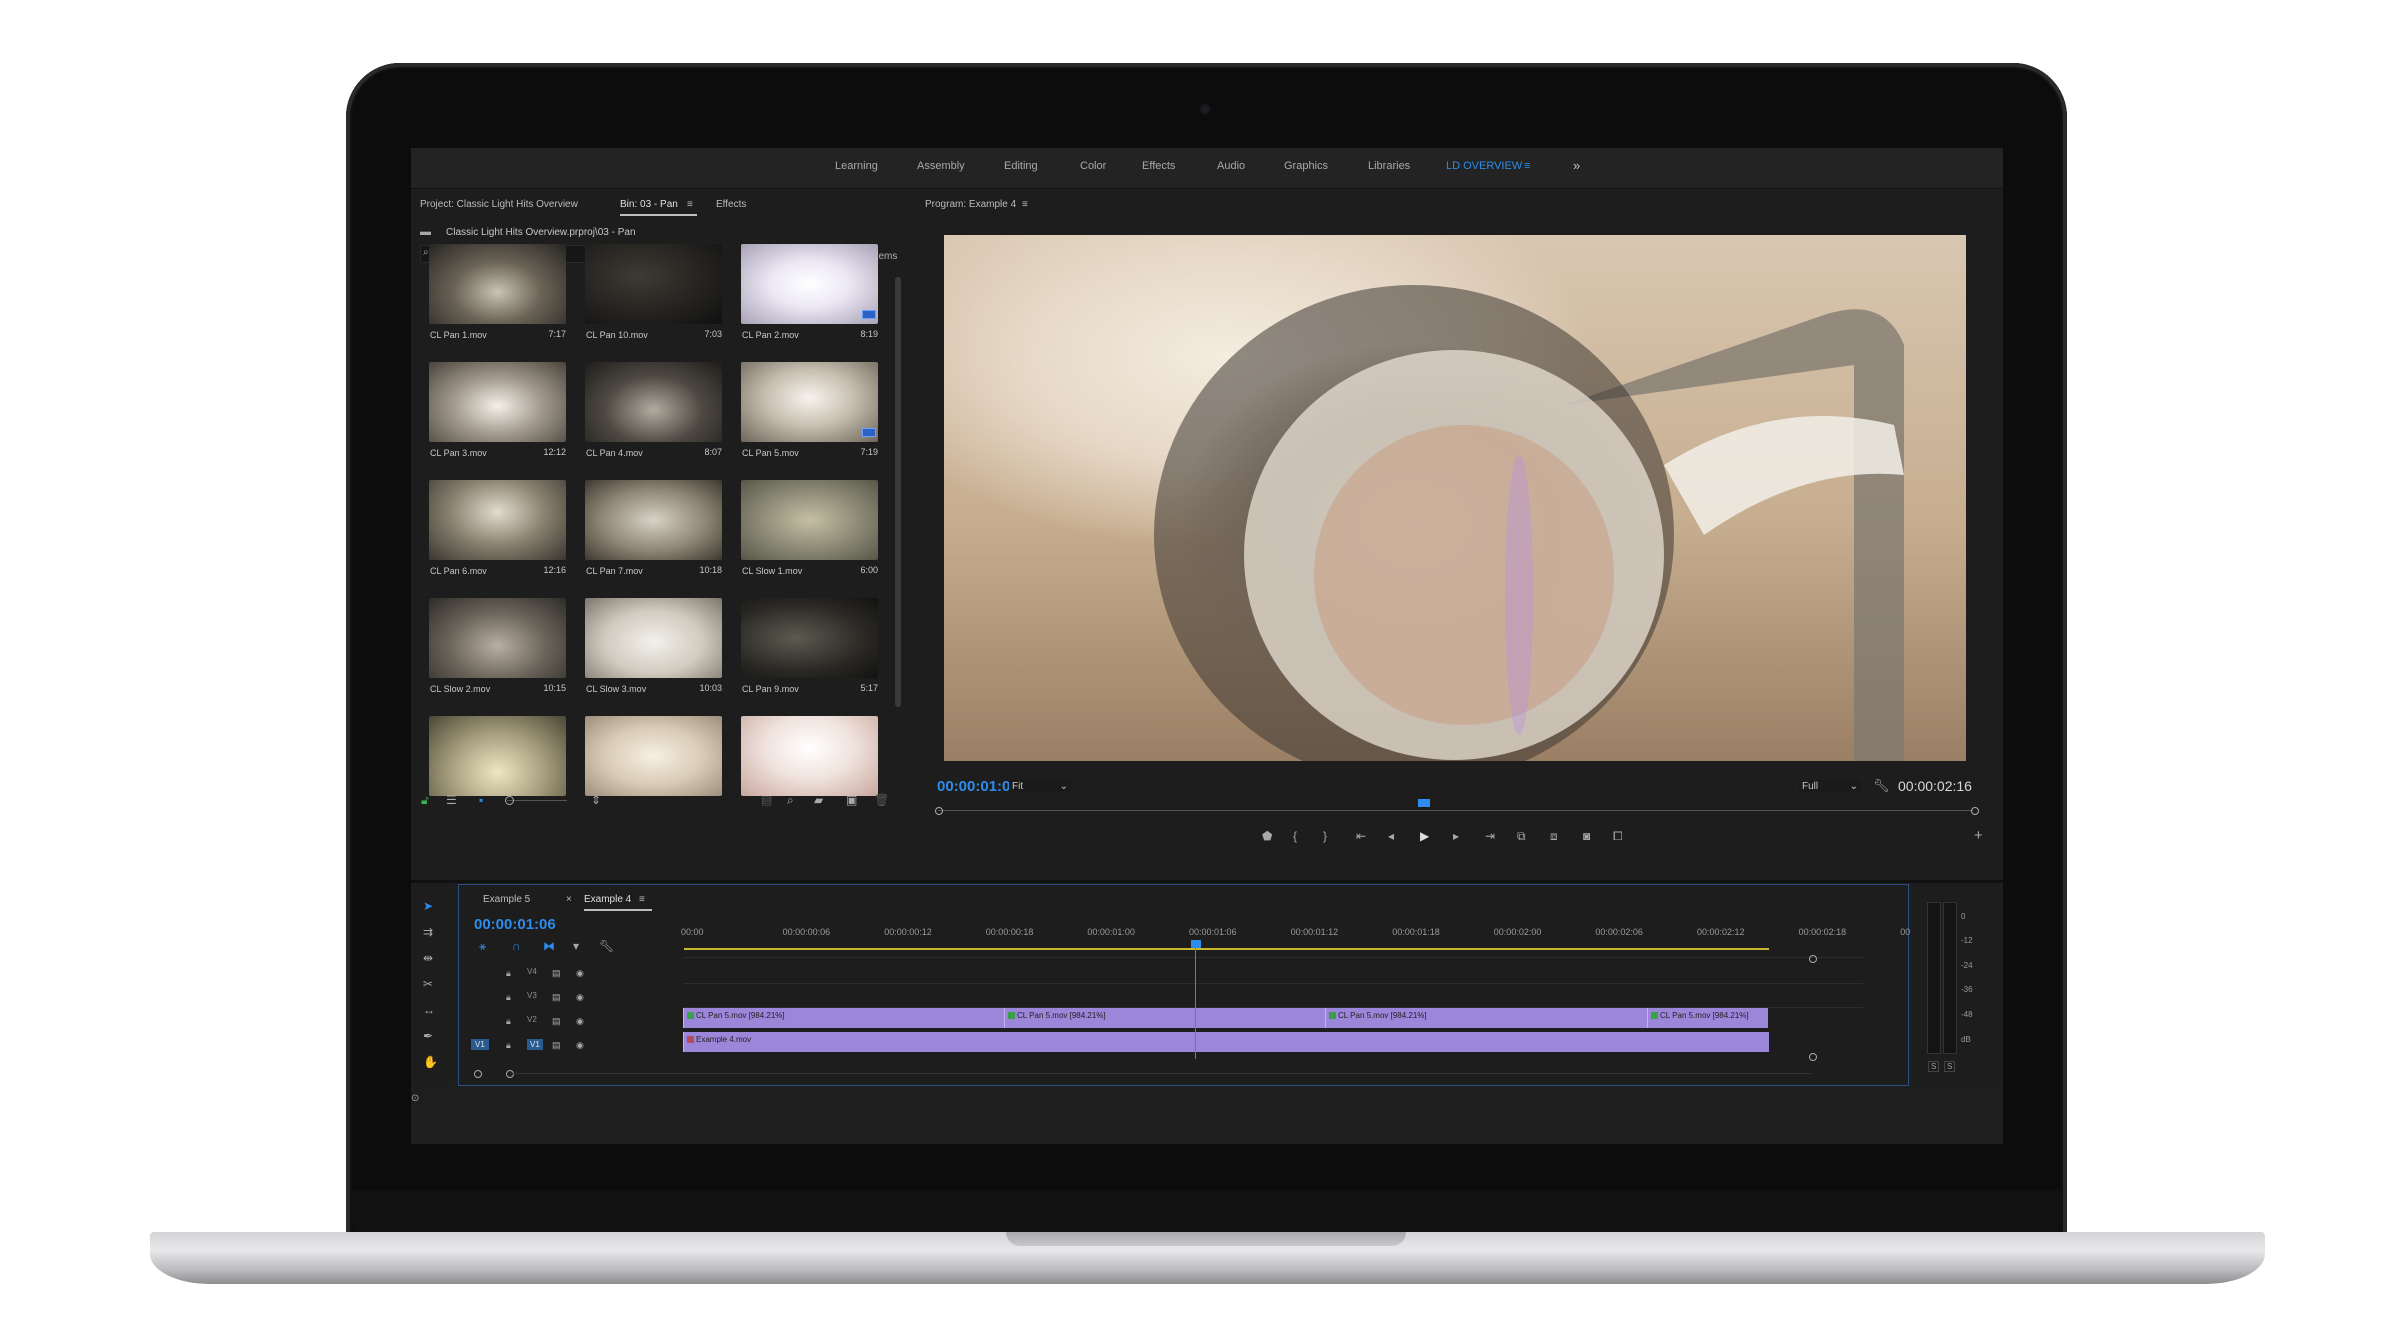  Describe the element at coordinates (481, 800) in the screenshot. I see `icon-view-icon: ▪` at that location.